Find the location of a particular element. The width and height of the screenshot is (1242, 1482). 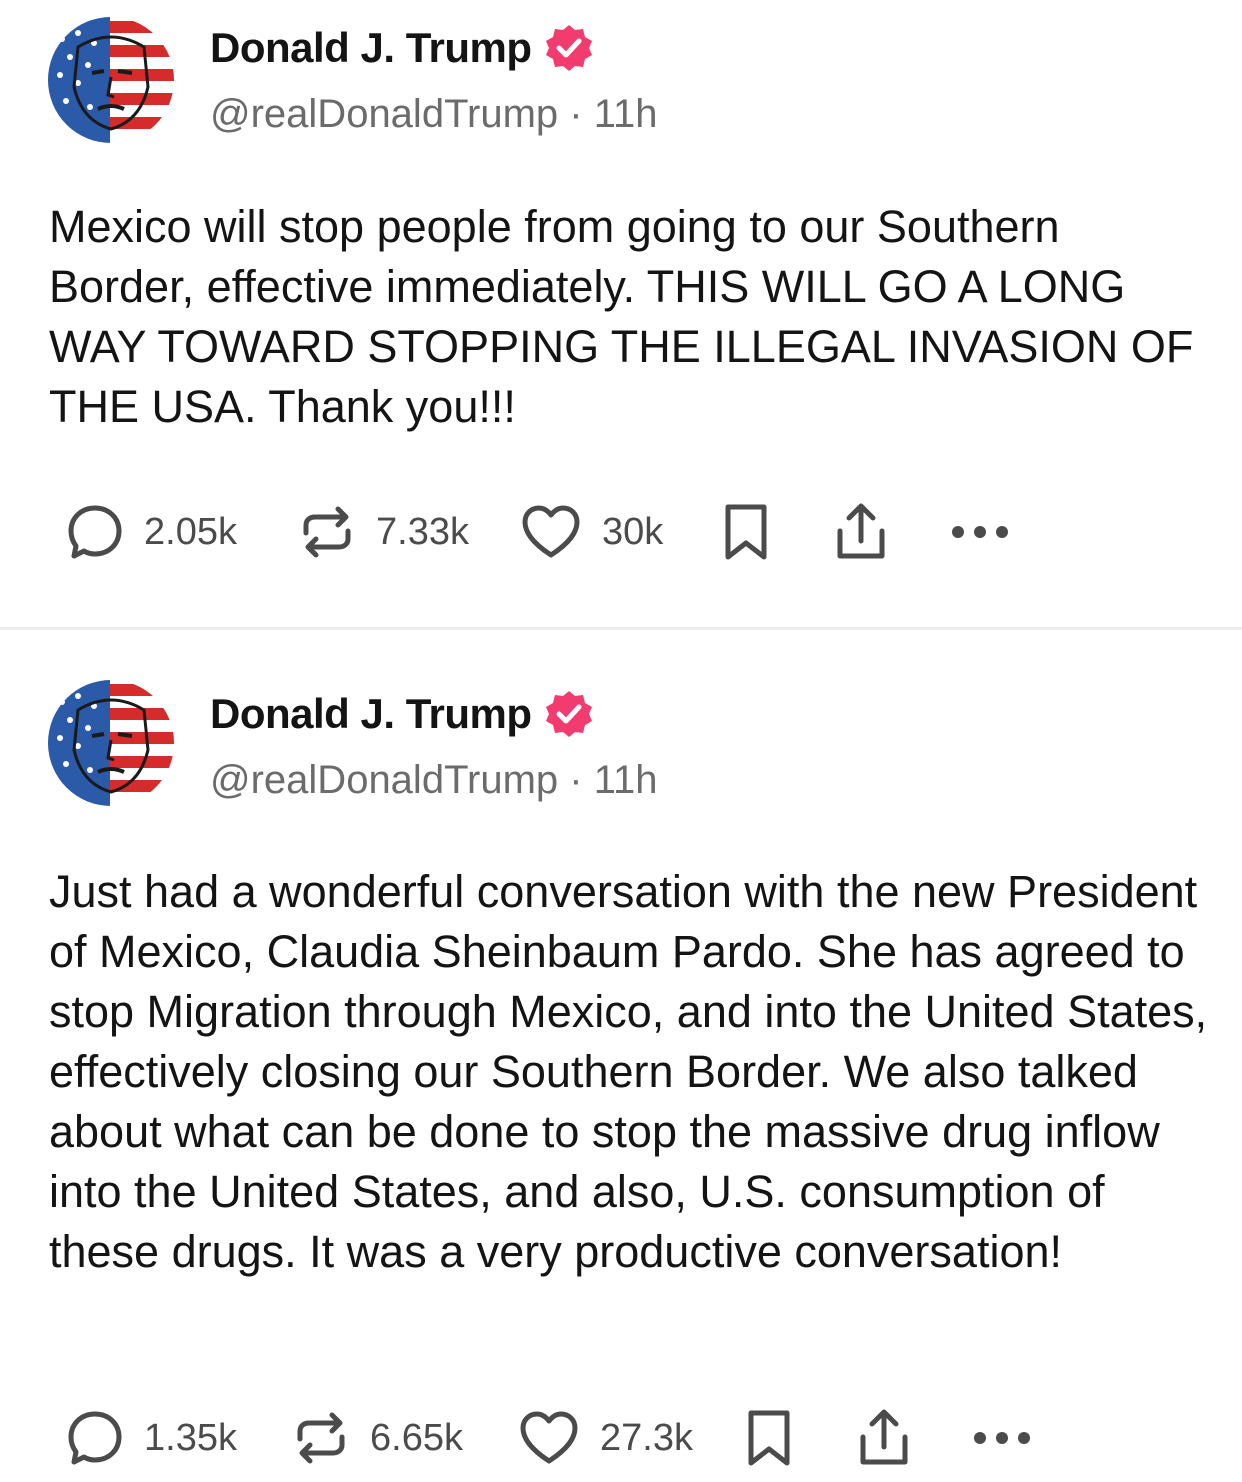

reply-button: 2.05k is located at coordinates (151, 532).